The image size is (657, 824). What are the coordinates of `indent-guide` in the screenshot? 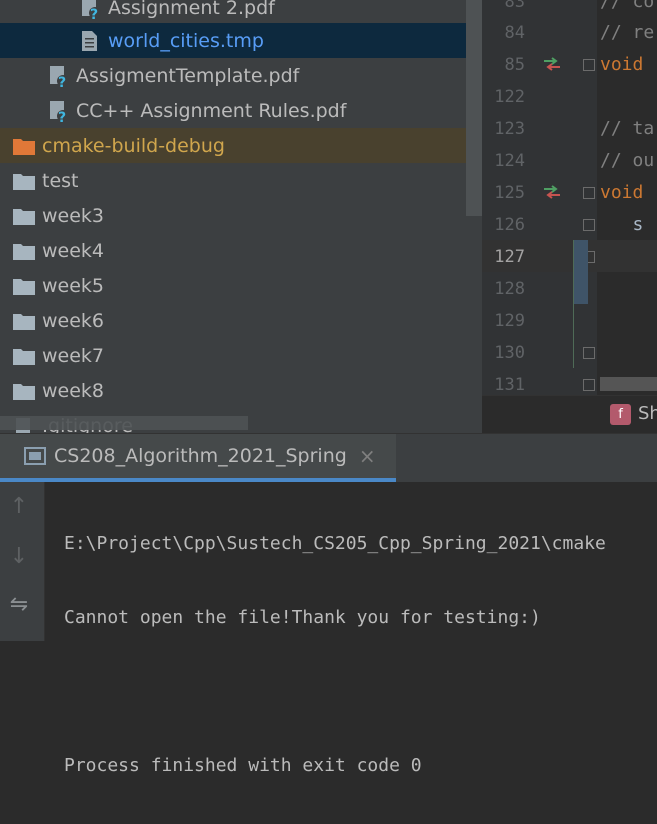 It's located at (573, 304).